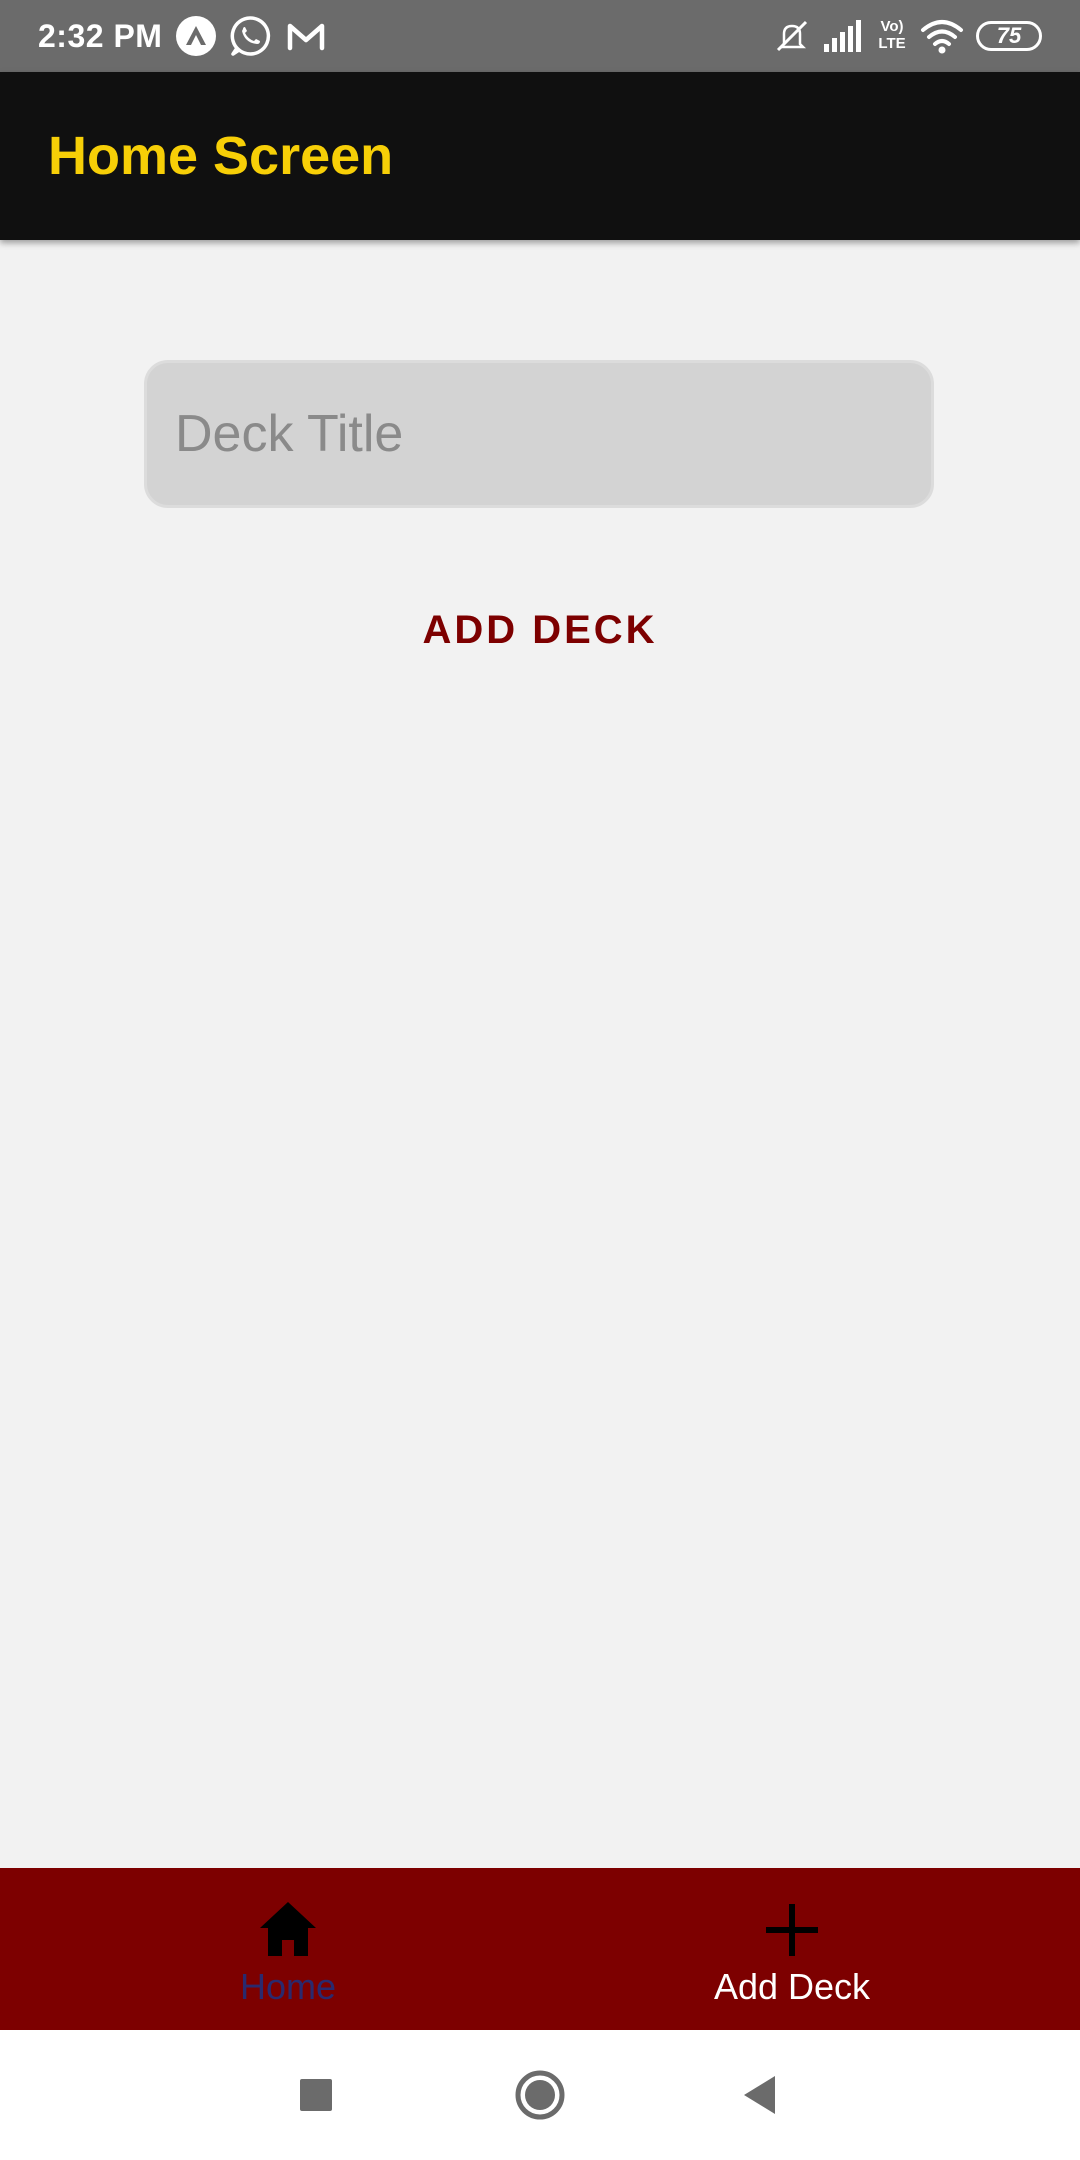 The height and width of the screenshot is (2160, 1080). I want to click on battery-icon: 75, so click(1009, 36).